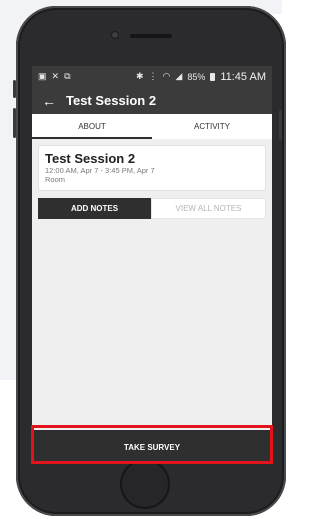 The image size is (320, 519). Describe the element at coordinates (92, 126) in the screenshot. I see `tab-about: ABOUT` at that location.